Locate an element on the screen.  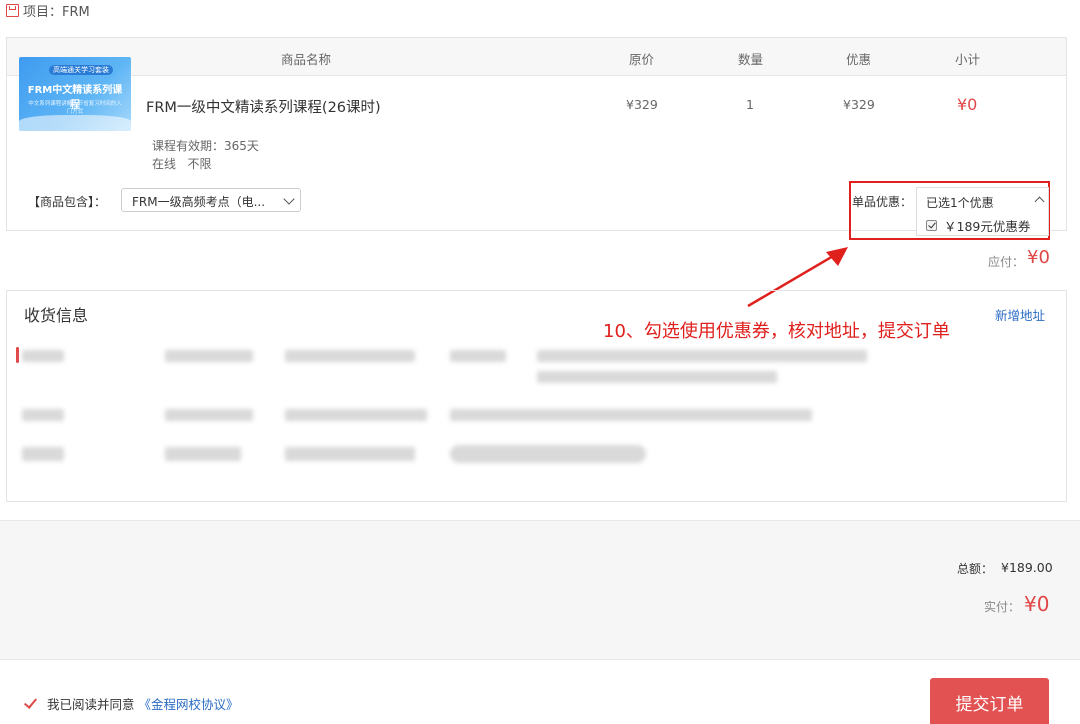
col-subtotal: 小计 is located at coordinates (968, 59).